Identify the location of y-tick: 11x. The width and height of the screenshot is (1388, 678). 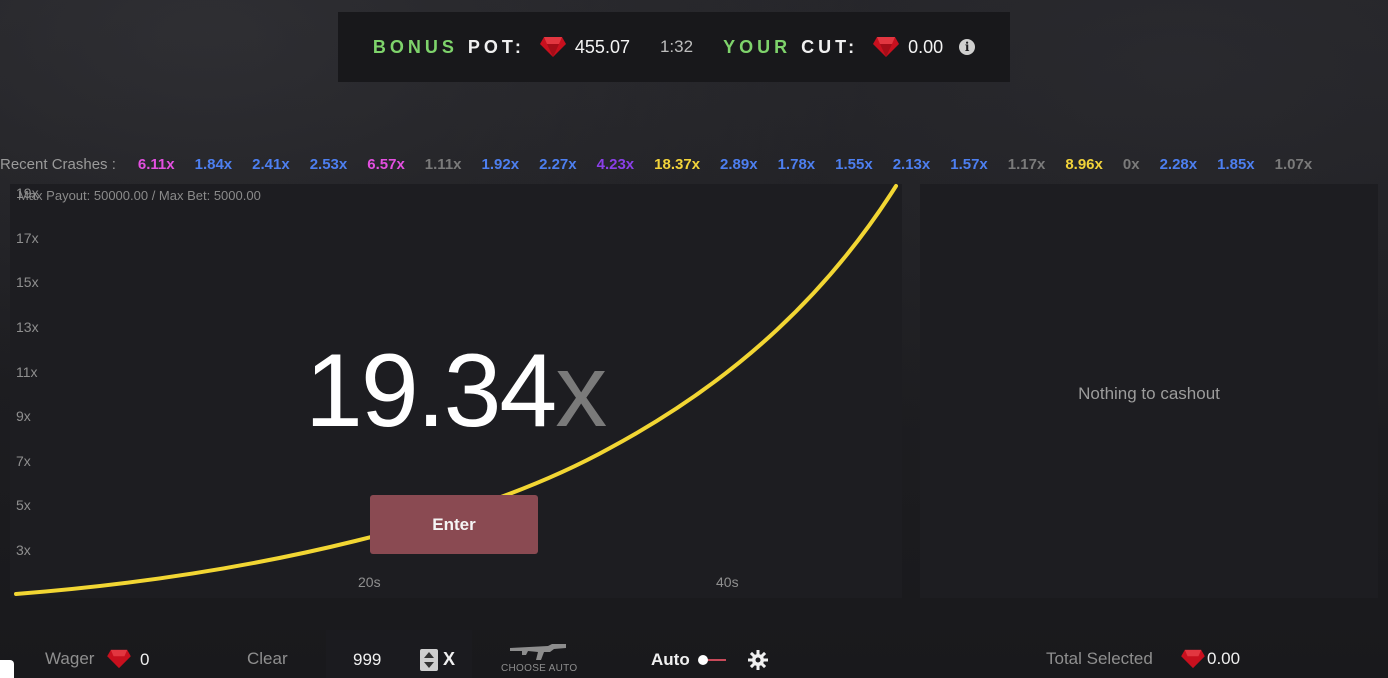
(27, 372).